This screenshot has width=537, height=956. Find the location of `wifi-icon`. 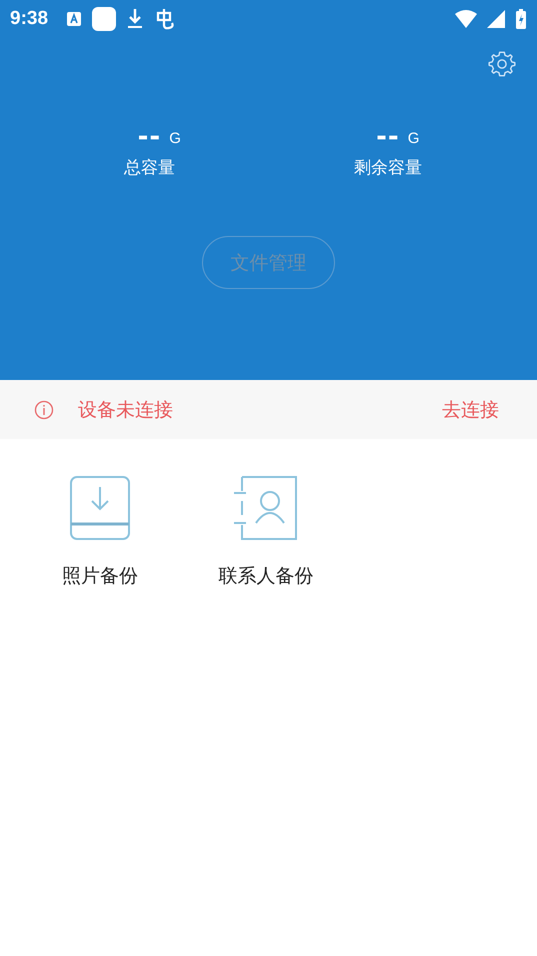

wifi-icon is located at coordinates (466, 19).